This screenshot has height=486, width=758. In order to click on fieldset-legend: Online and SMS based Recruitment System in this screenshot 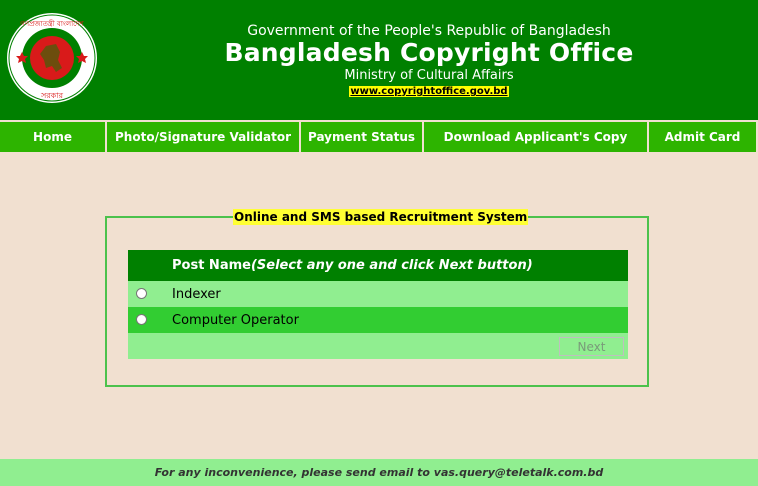, I will do `click(381, 217)`.